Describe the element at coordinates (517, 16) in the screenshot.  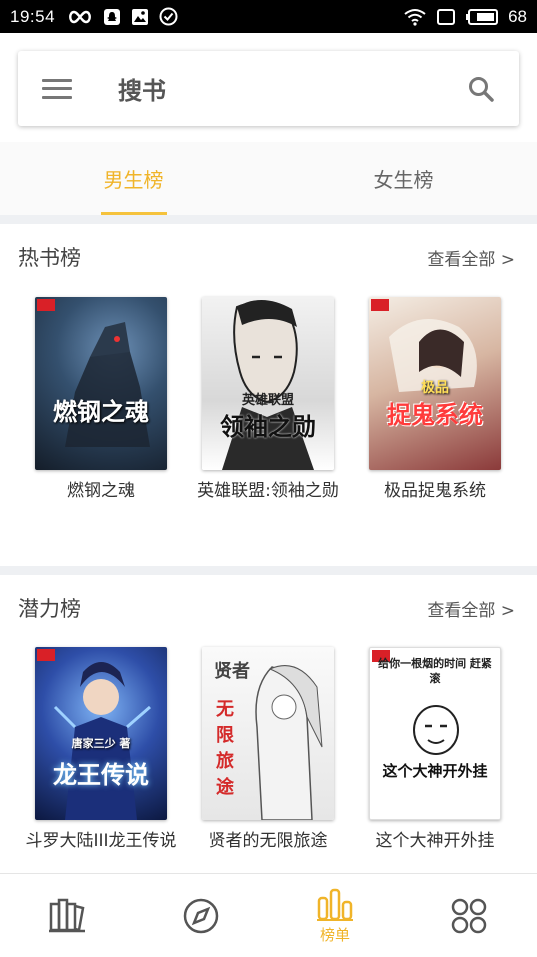
I see `battery-level: 68` at that location.